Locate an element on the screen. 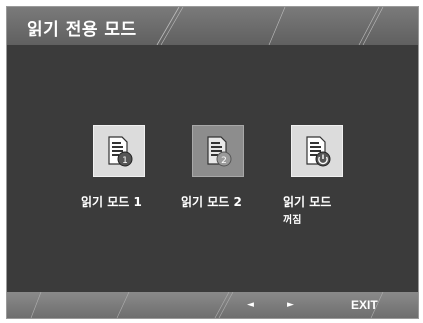  exit-button: EXIT is located at coordinates (364, 305).